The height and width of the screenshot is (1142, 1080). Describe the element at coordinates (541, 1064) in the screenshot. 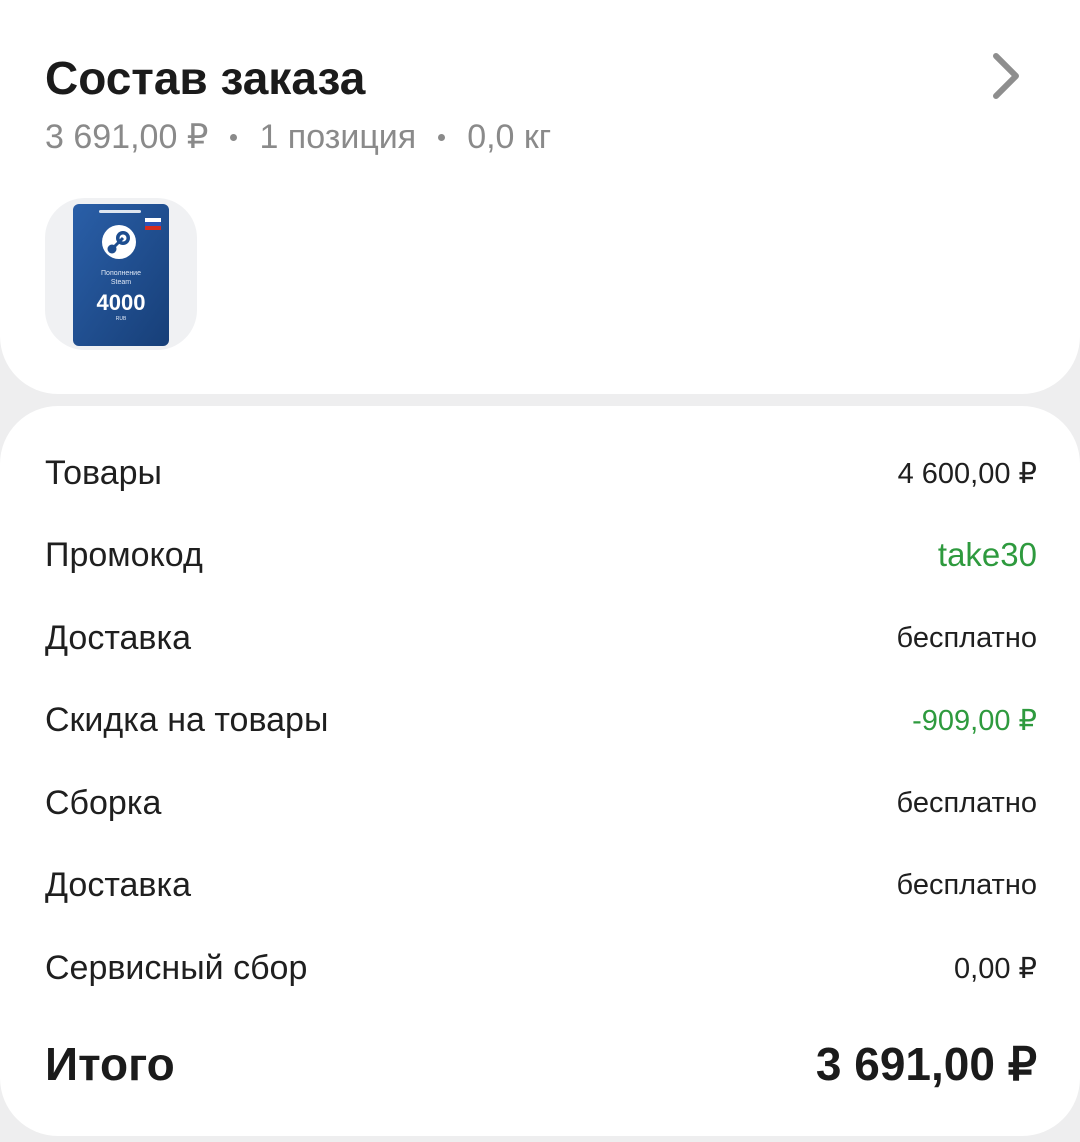

I see `summary-total-row: Итого 3 691,00 ₽` at that location.